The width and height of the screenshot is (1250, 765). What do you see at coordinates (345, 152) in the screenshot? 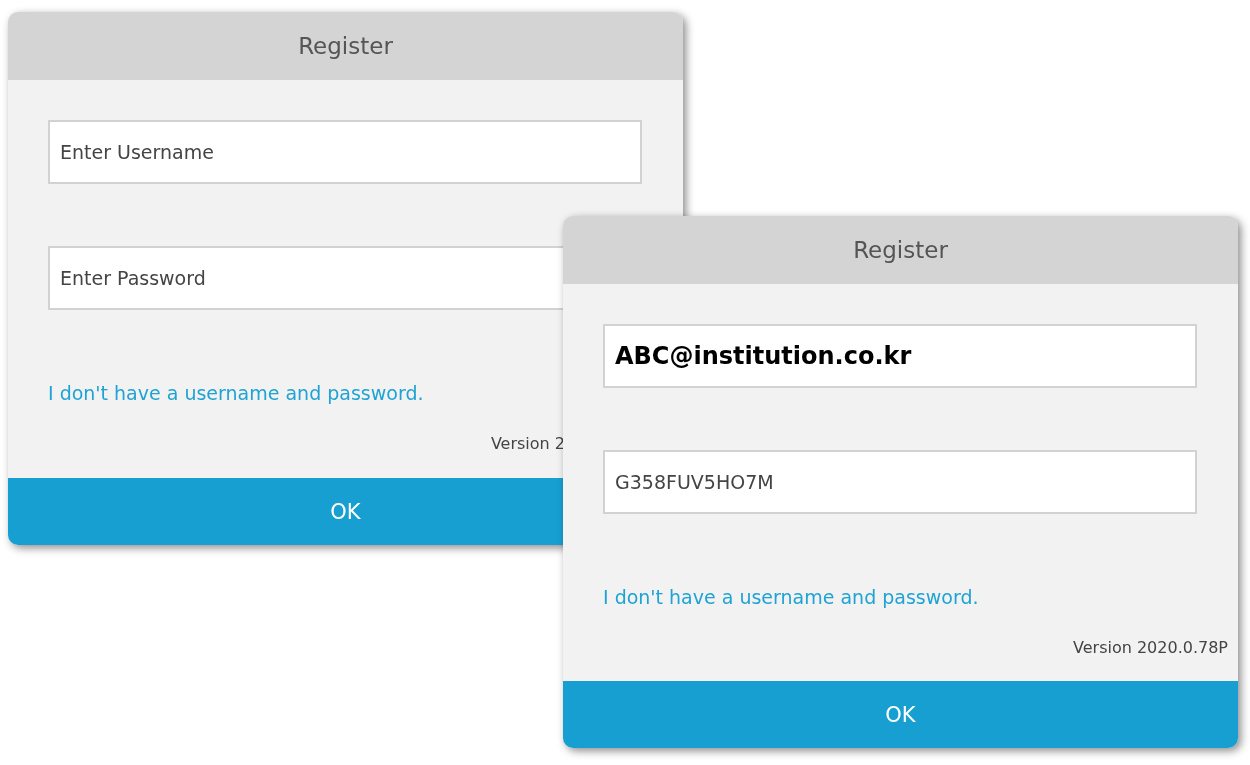
I see `input-field: Enter Username` at bounding box center [345, 152].